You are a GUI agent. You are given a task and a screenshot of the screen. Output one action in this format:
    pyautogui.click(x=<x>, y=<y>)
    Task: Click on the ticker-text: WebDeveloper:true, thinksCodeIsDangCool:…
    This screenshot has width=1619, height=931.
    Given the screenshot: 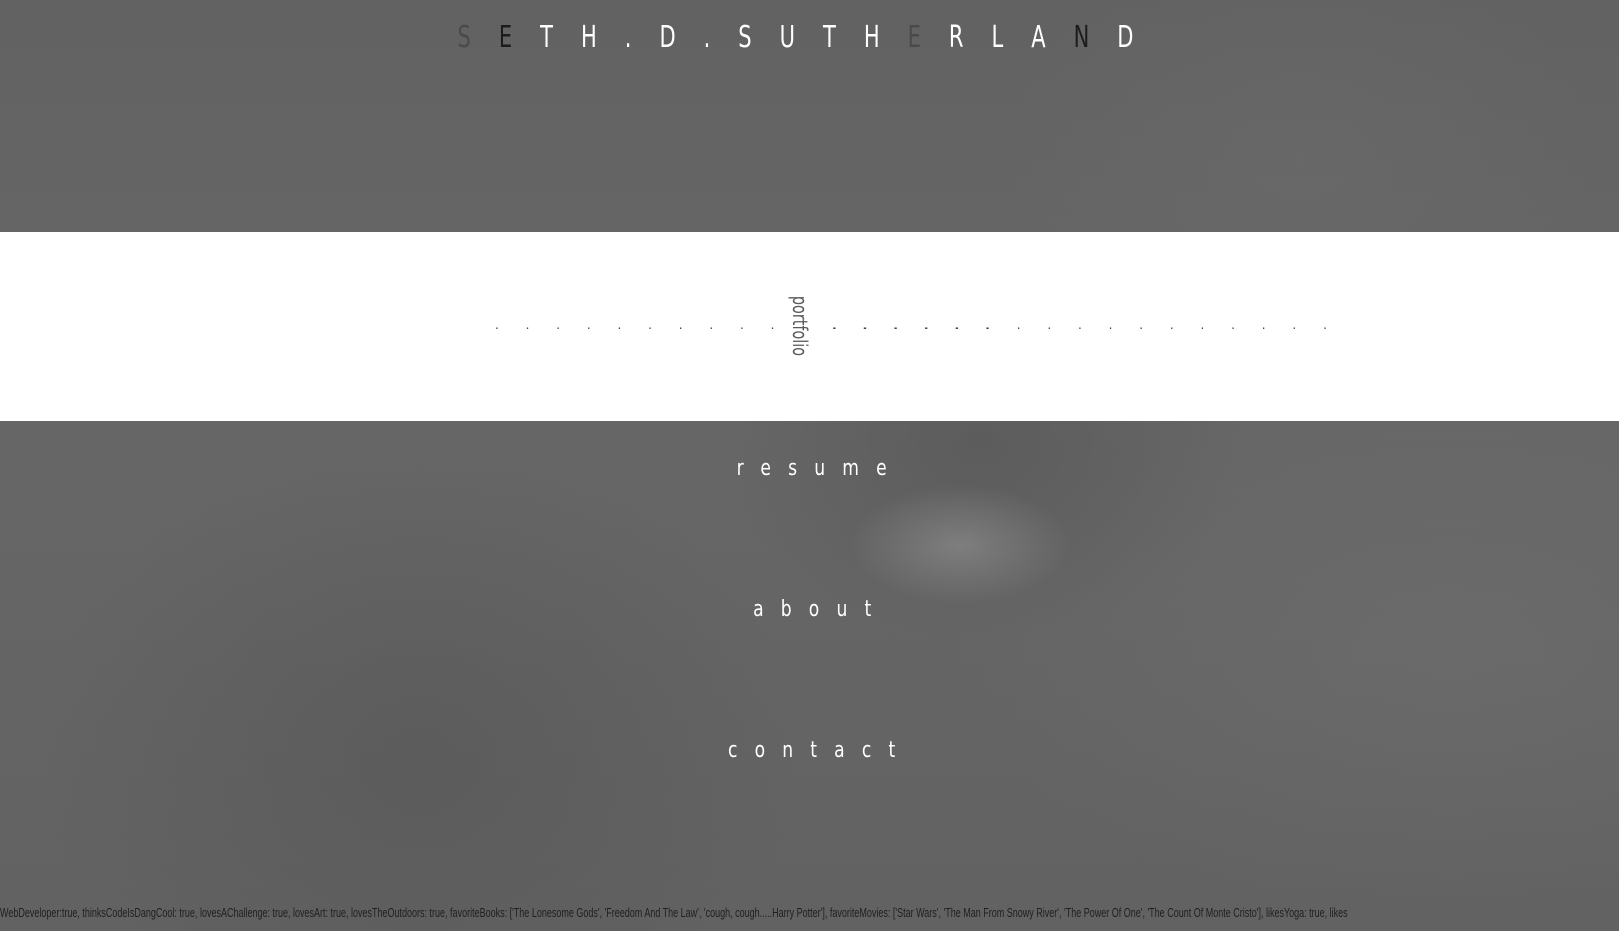 What is the action you would take?
    pyautogui.click(x=674, y=913)
    